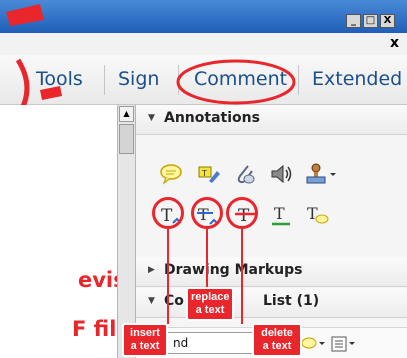 The image size is (407, 358). I want to click on filter-comments-icon, so click(313, 344).